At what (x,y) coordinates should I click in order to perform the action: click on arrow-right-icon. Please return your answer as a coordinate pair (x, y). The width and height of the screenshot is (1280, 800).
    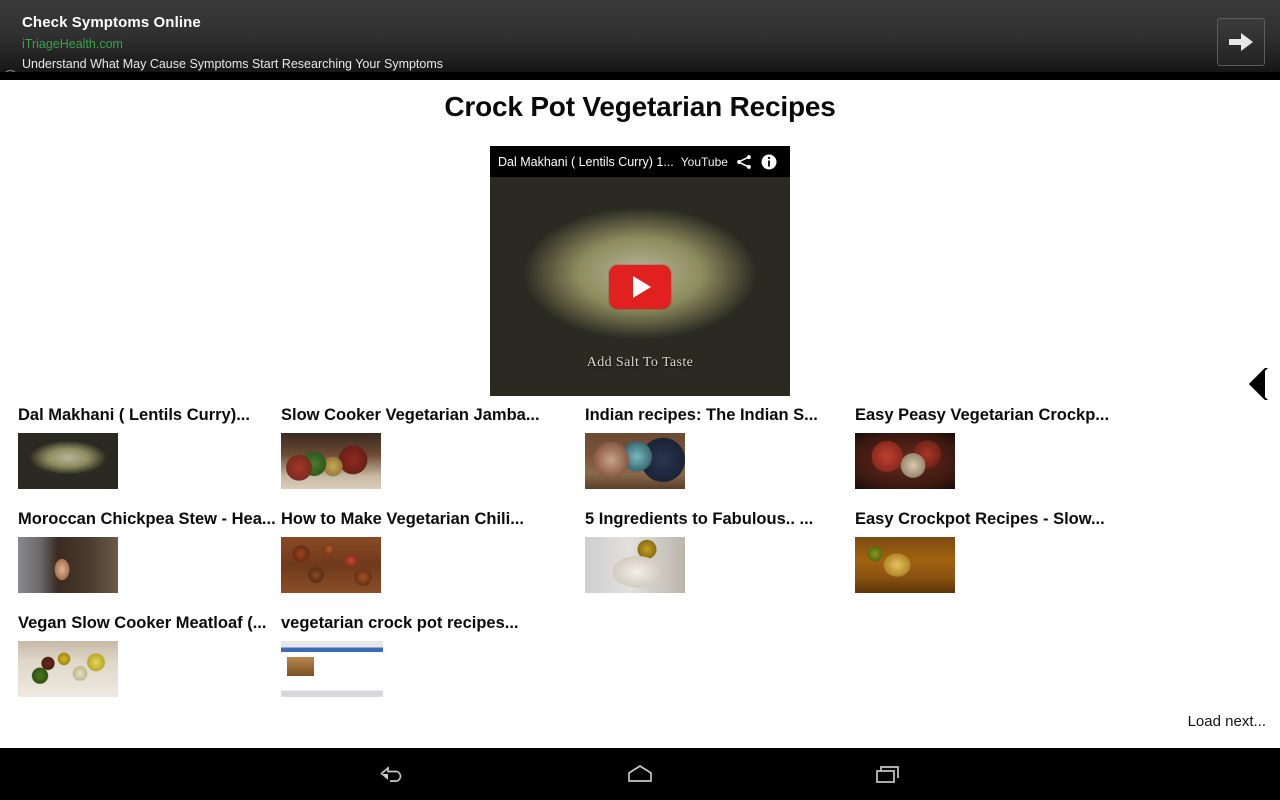
    Looking at the image, I should click on (1241, 42).